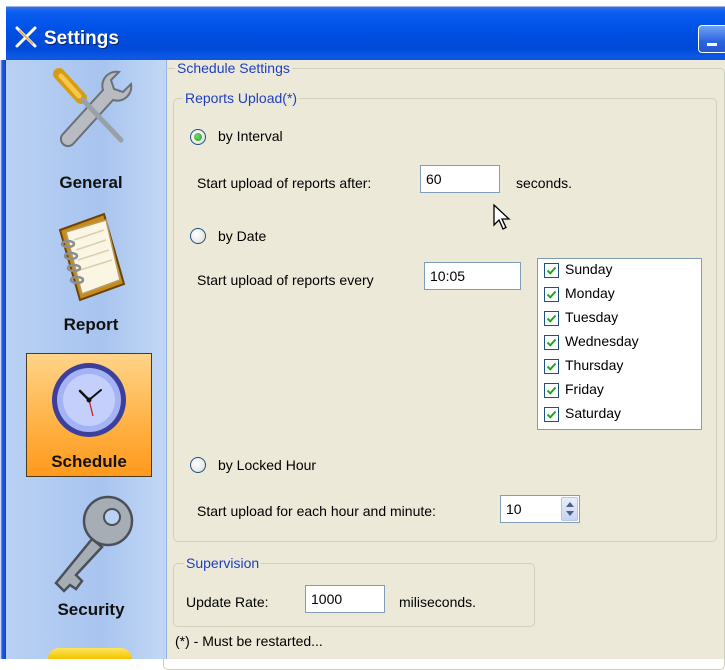 Image resolution: width=725 pixels, height=670 pixels. Describe the element at coordinates (514, 509) in the screenshot. I see `locked-hour-value: 10` at that location.